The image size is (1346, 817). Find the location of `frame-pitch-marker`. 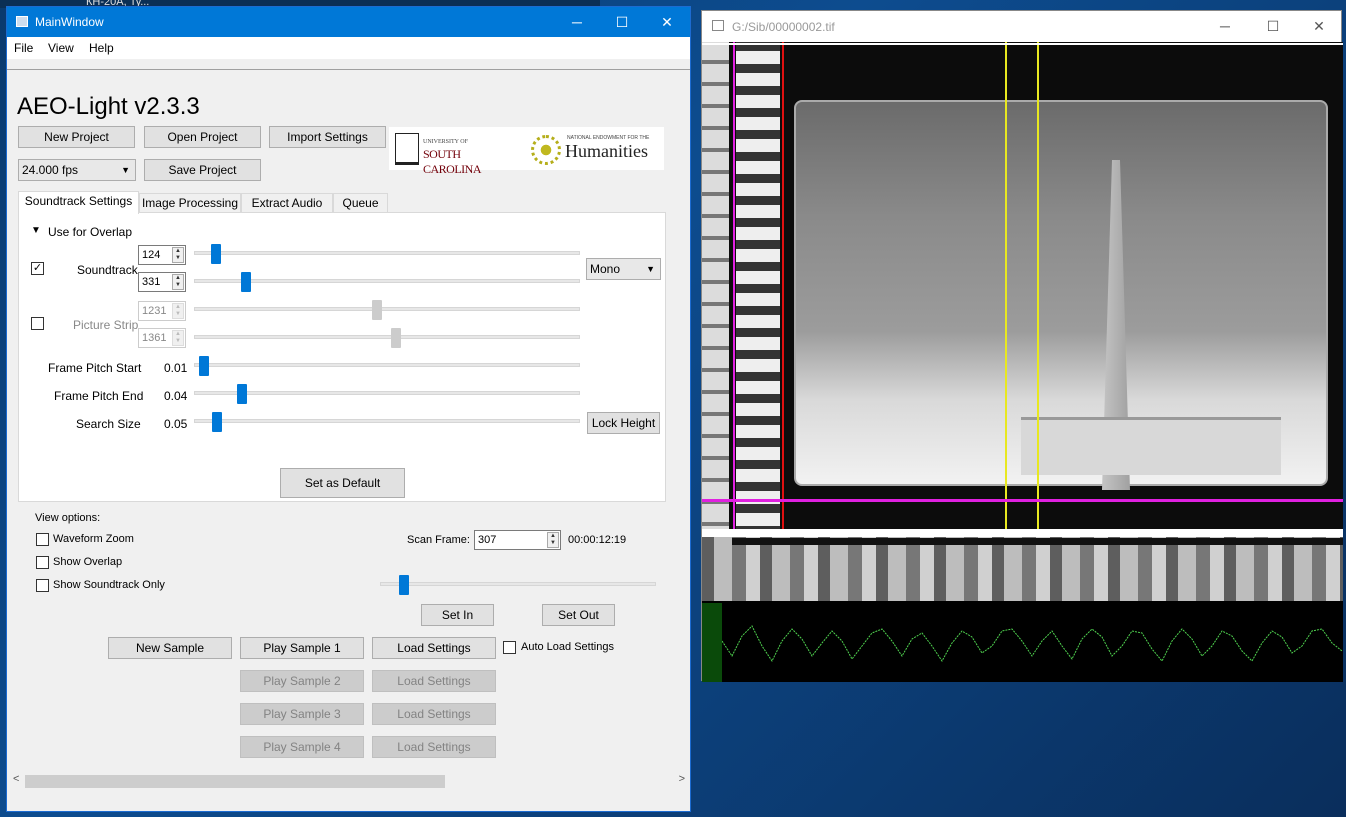

frame-pitch-marker is located at coordinates (1022, 500).